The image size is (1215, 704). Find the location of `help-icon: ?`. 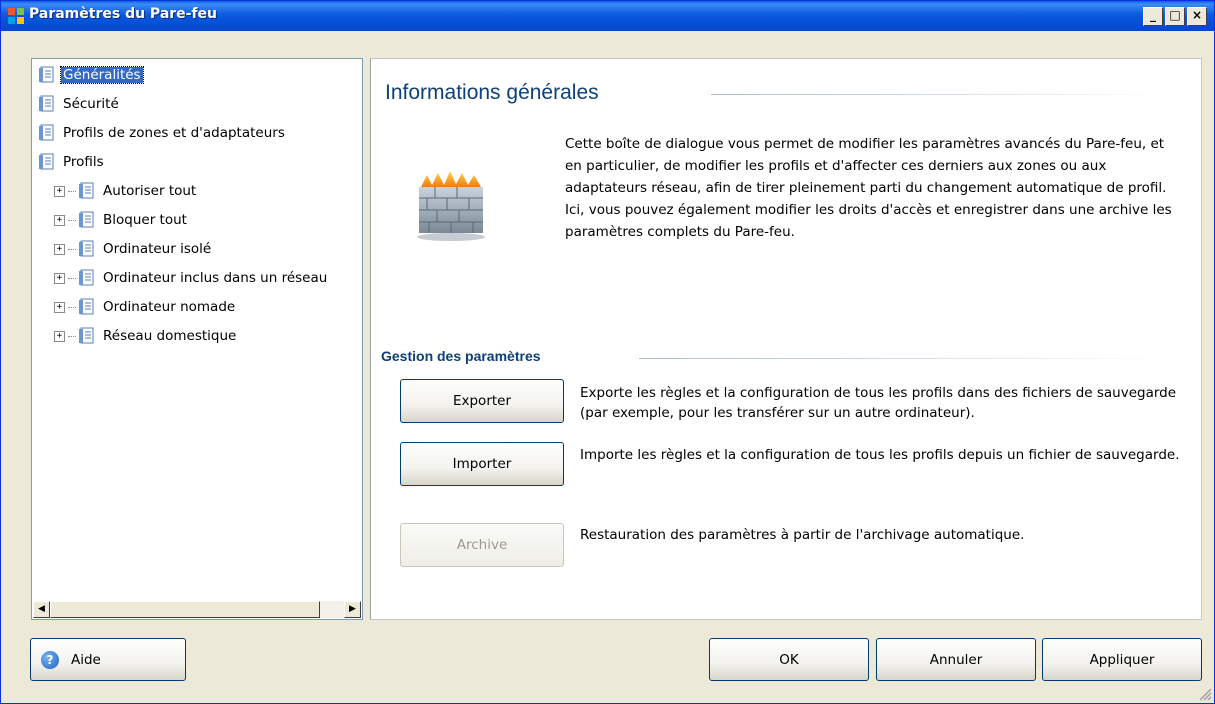

help-icon: ? is located at coordinates (50, 659).